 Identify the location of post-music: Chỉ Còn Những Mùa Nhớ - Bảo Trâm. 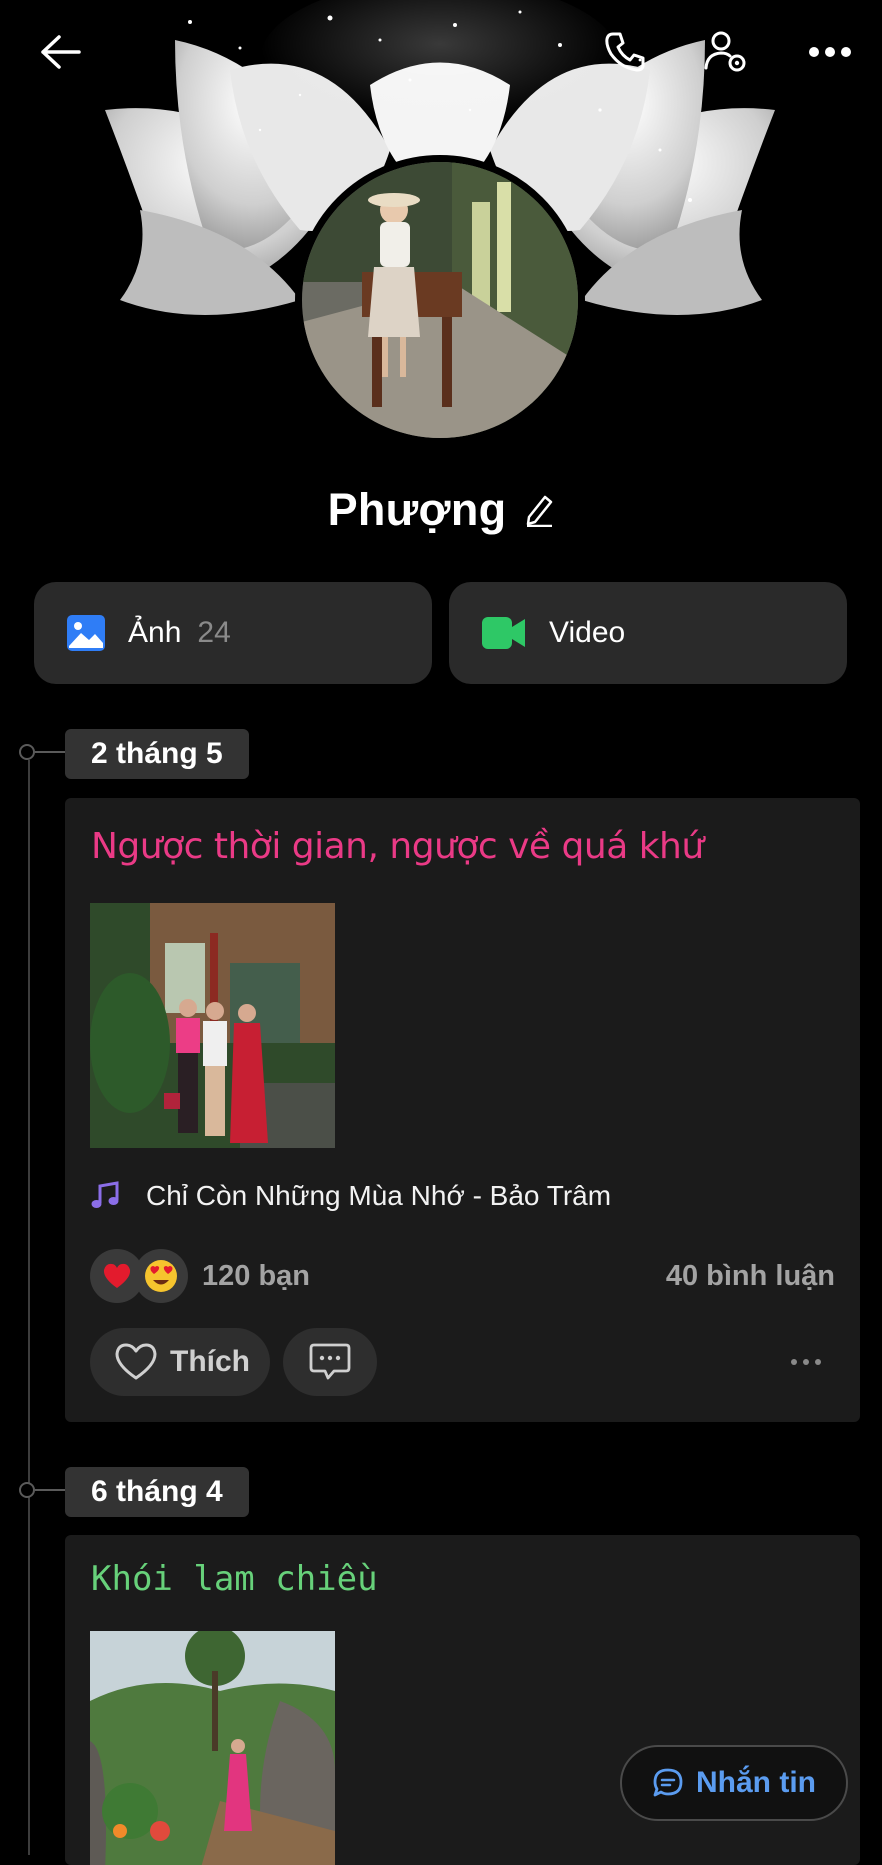
(350, 1196).